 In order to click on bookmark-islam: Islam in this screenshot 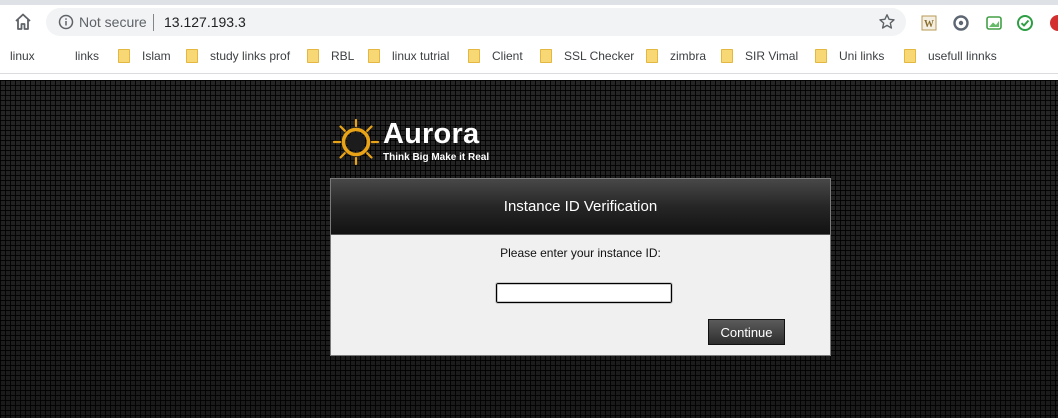, I will do `click(144, 56)`.